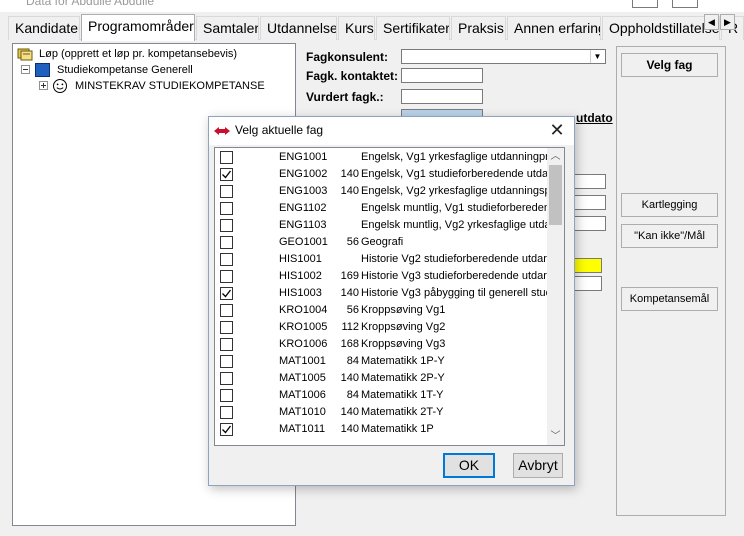 The width and height of the screenshot is (744, 536). Describe the element at coordinates (413, 28) in the screenshot. I see `tab-sertifikater: Sertifikater` at that location.